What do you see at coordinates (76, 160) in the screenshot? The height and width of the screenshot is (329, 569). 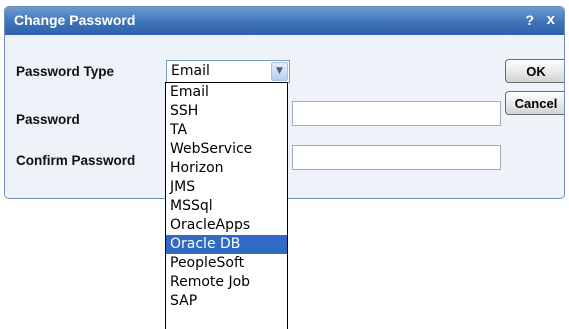 I see `confirm-password-label: Confirm Password` at bounding box center [76, 160].